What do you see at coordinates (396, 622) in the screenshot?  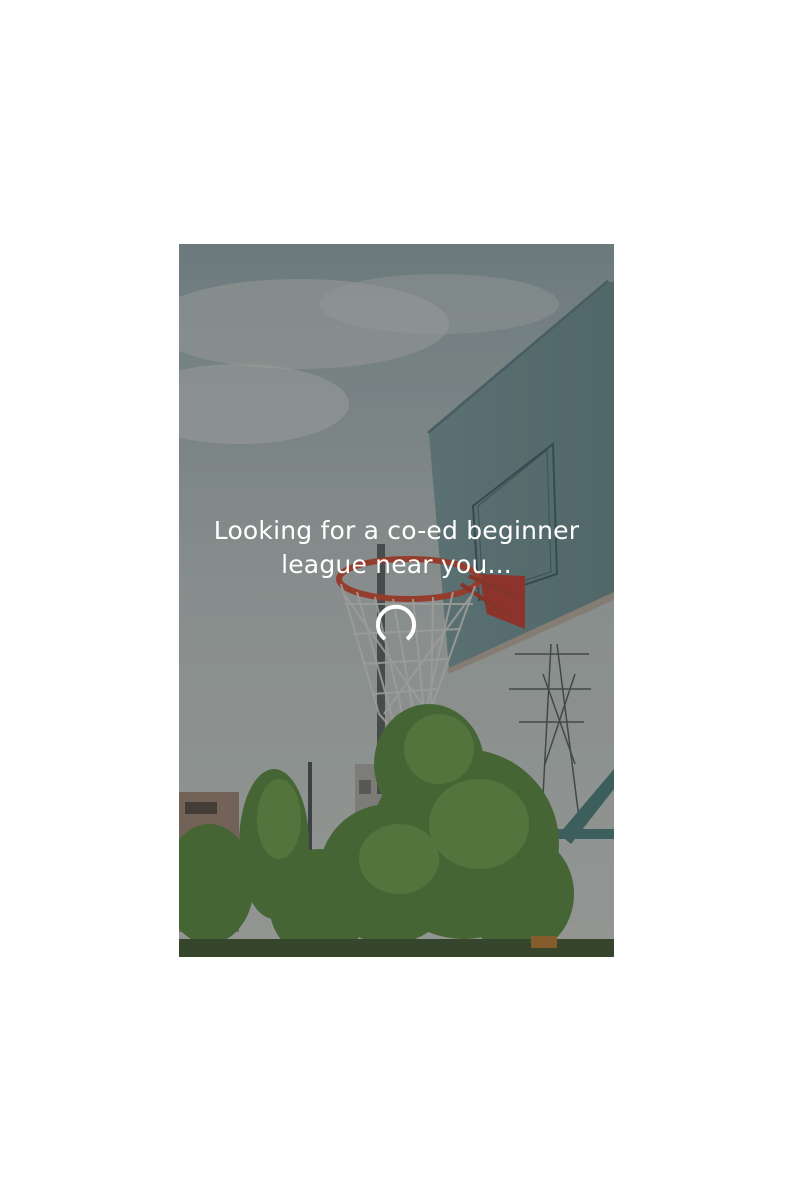 I see `loading-spinner-icon` at bounding box center [396, 622].